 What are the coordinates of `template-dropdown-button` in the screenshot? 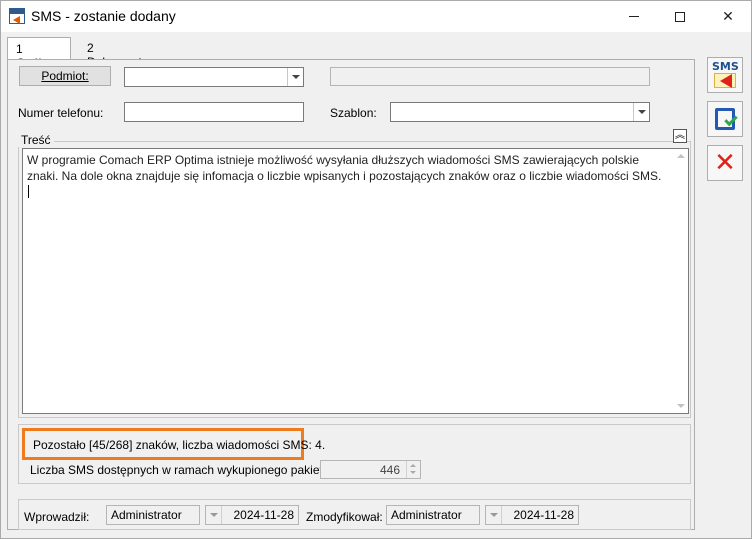 It's located at (641, 112).